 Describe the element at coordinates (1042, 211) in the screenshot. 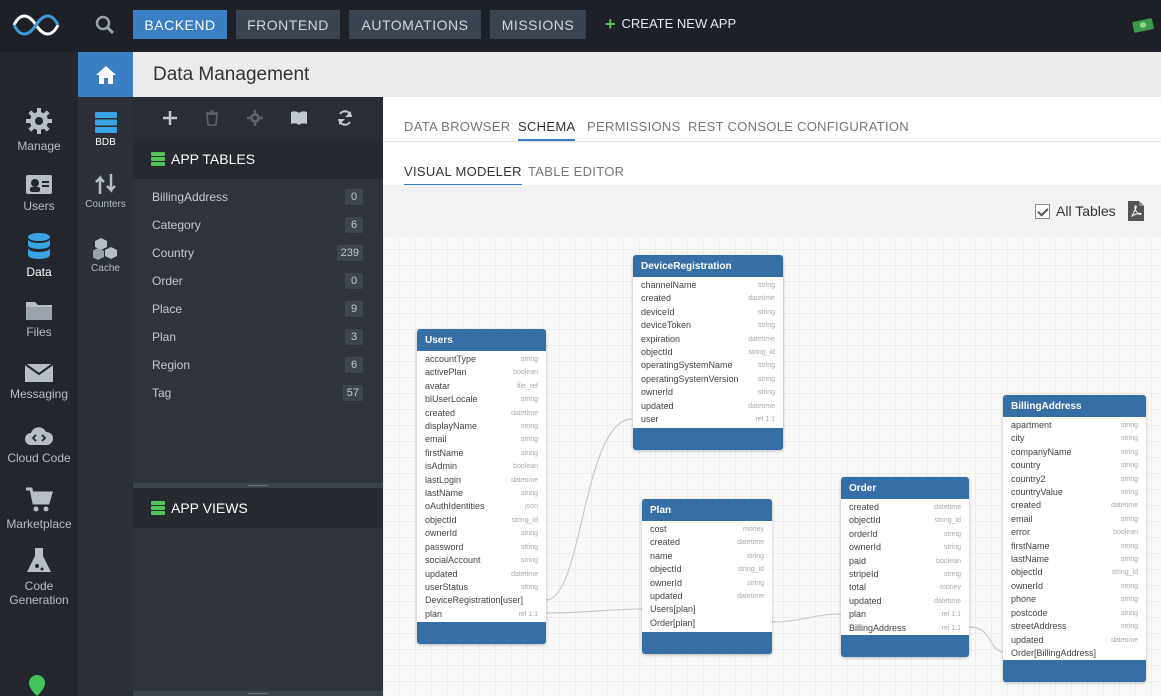

I see `all-tables-checkbox` at that location.